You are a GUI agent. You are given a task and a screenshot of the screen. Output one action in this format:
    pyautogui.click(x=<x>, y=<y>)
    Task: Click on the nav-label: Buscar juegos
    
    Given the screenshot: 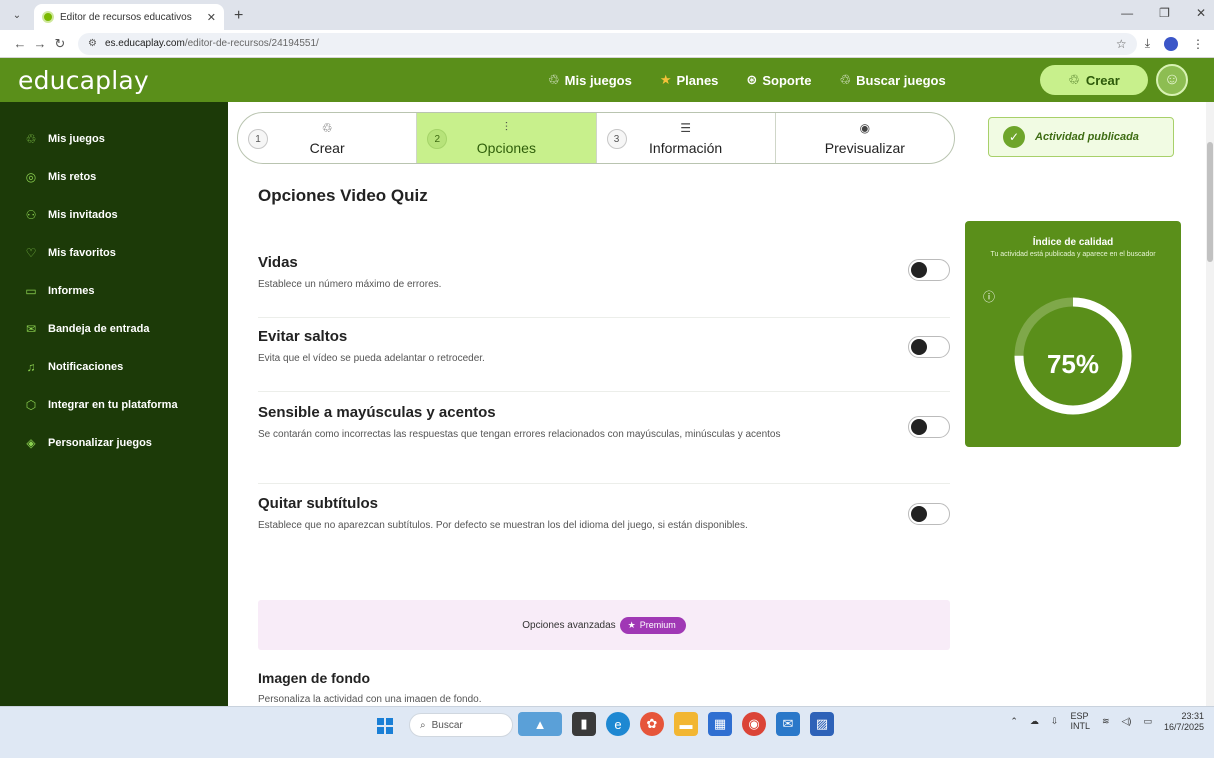 What is the action you would take?
    pyautogui.click(x=901, y=80)
    